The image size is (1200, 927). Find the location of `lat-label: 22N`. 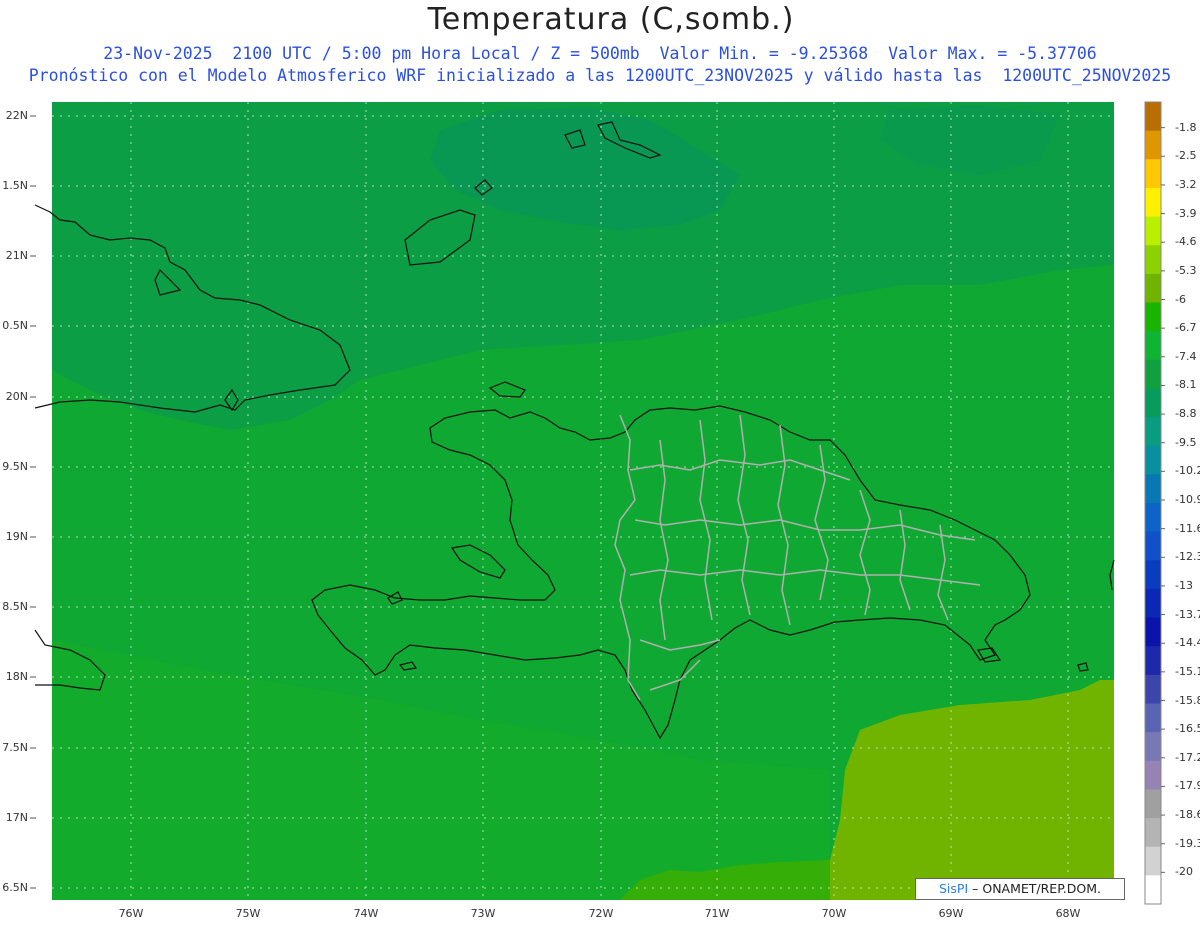

lat-label: 22N is located at coordinates (16, 115).